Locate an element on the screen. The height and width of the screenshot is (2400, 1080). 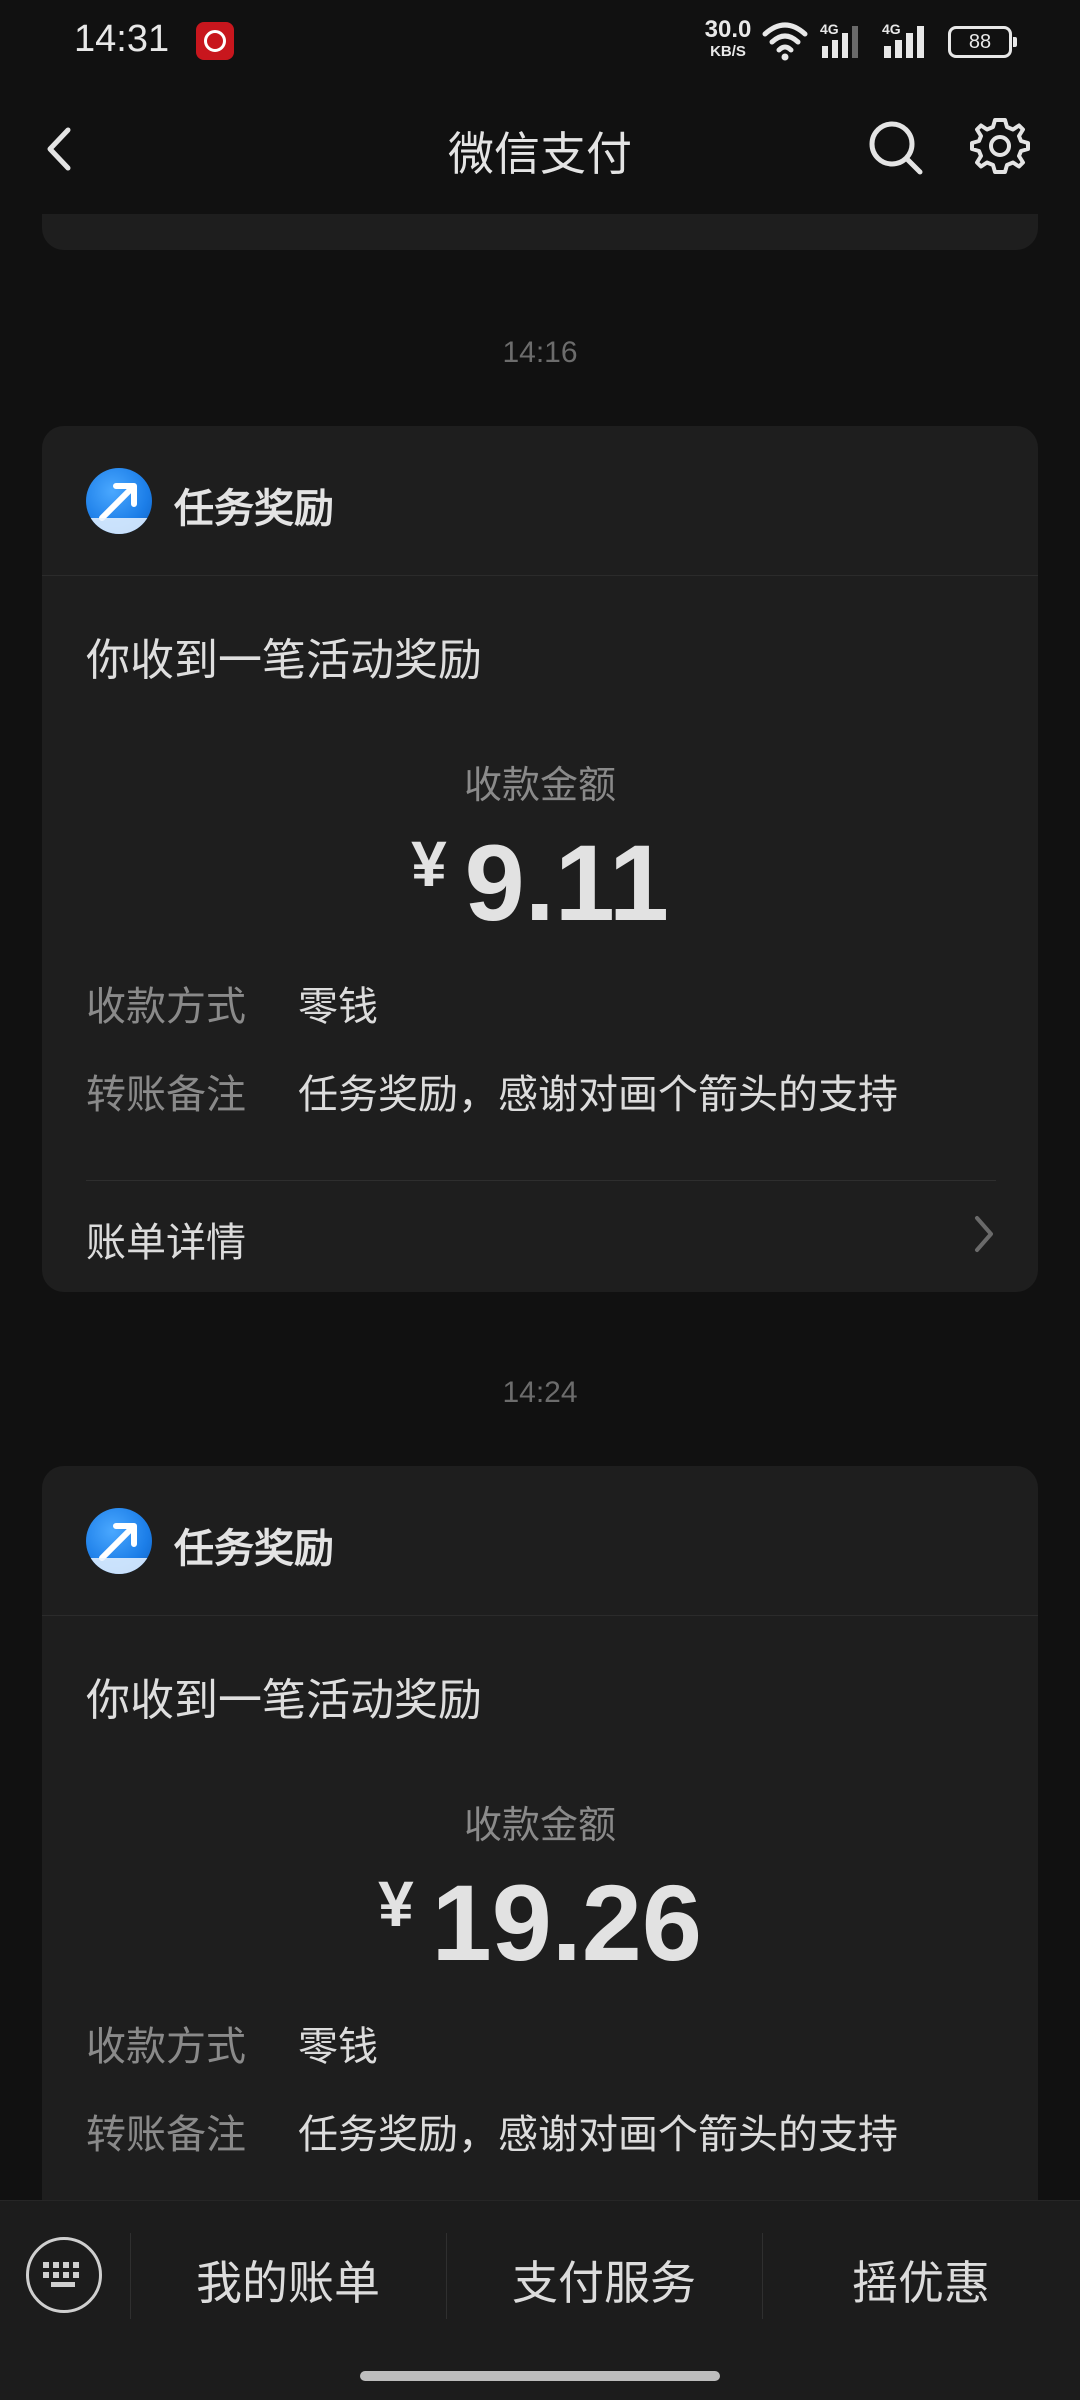
network-type-label: 4G is located at coordinates (829, 29).